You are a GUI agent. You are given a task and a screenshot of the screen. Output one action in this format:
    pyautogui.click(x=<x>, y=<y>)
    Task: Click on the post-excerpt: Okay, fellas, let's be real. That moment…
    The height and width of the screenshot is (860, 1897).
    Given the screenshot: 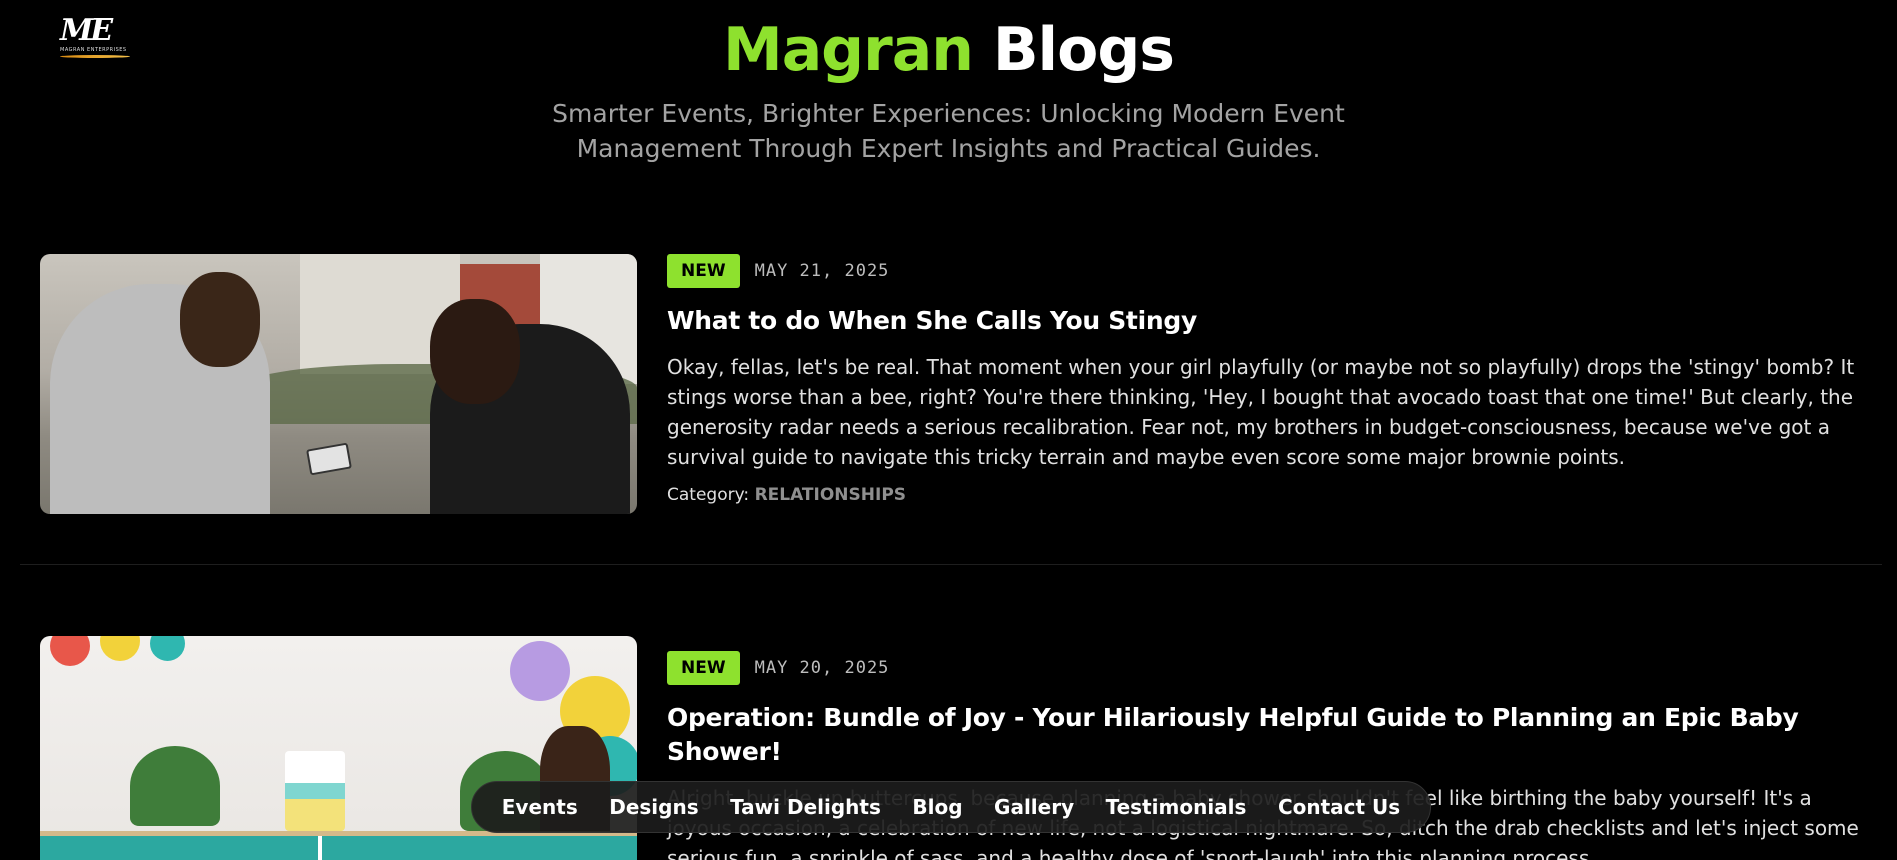 What is the action you would take?
    pyautogui.click(x=1261, y=412)
    